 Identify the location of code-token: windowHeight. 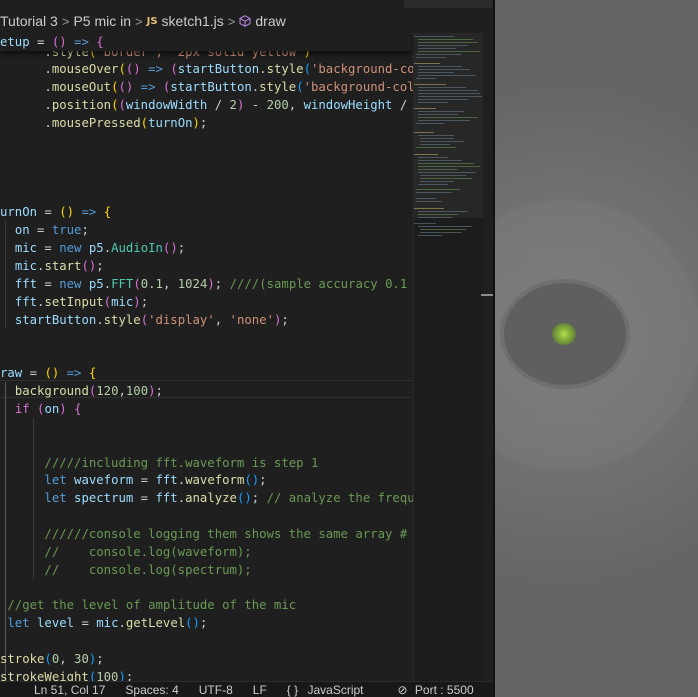
(348, 105).